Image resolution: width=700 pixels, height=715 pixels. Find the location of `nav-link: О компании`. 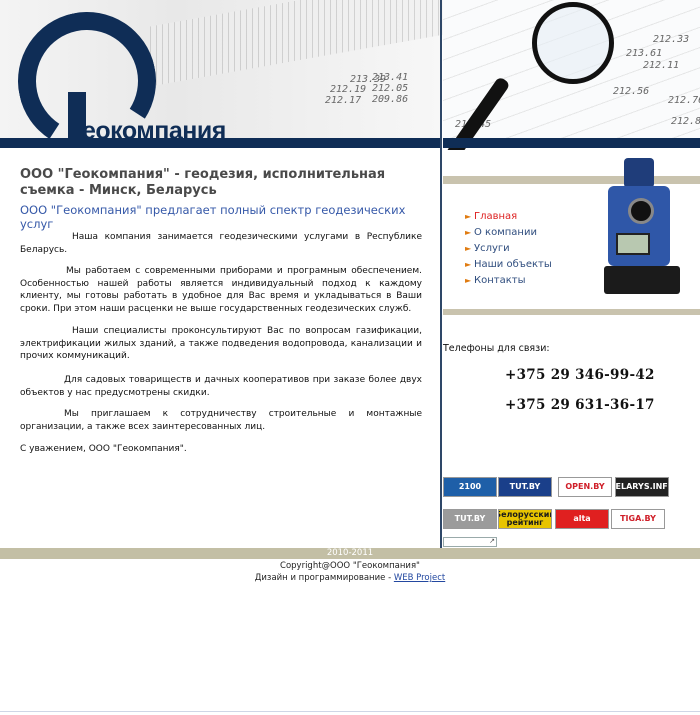

nav-link: О компании is located at coordinates (505, 232).